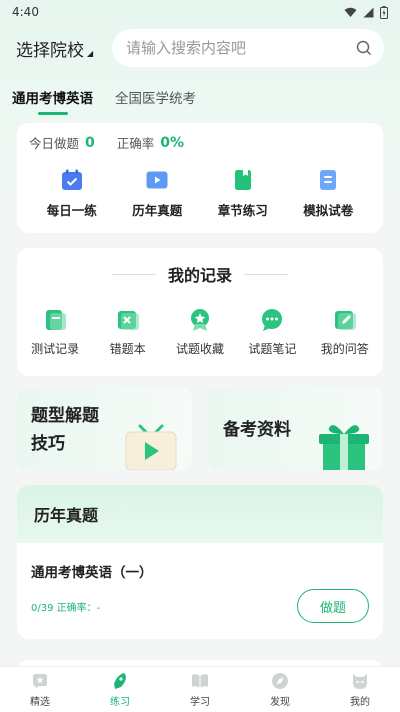 The image size is (400, 712). I want to click on records-title-row: 我的记录, so click(200, 274).